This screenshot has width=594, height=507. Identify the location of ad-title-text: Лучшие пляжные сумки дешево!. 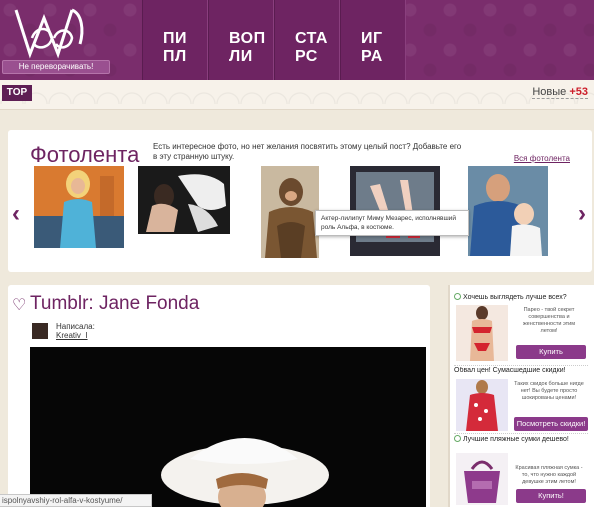
(516, 439).